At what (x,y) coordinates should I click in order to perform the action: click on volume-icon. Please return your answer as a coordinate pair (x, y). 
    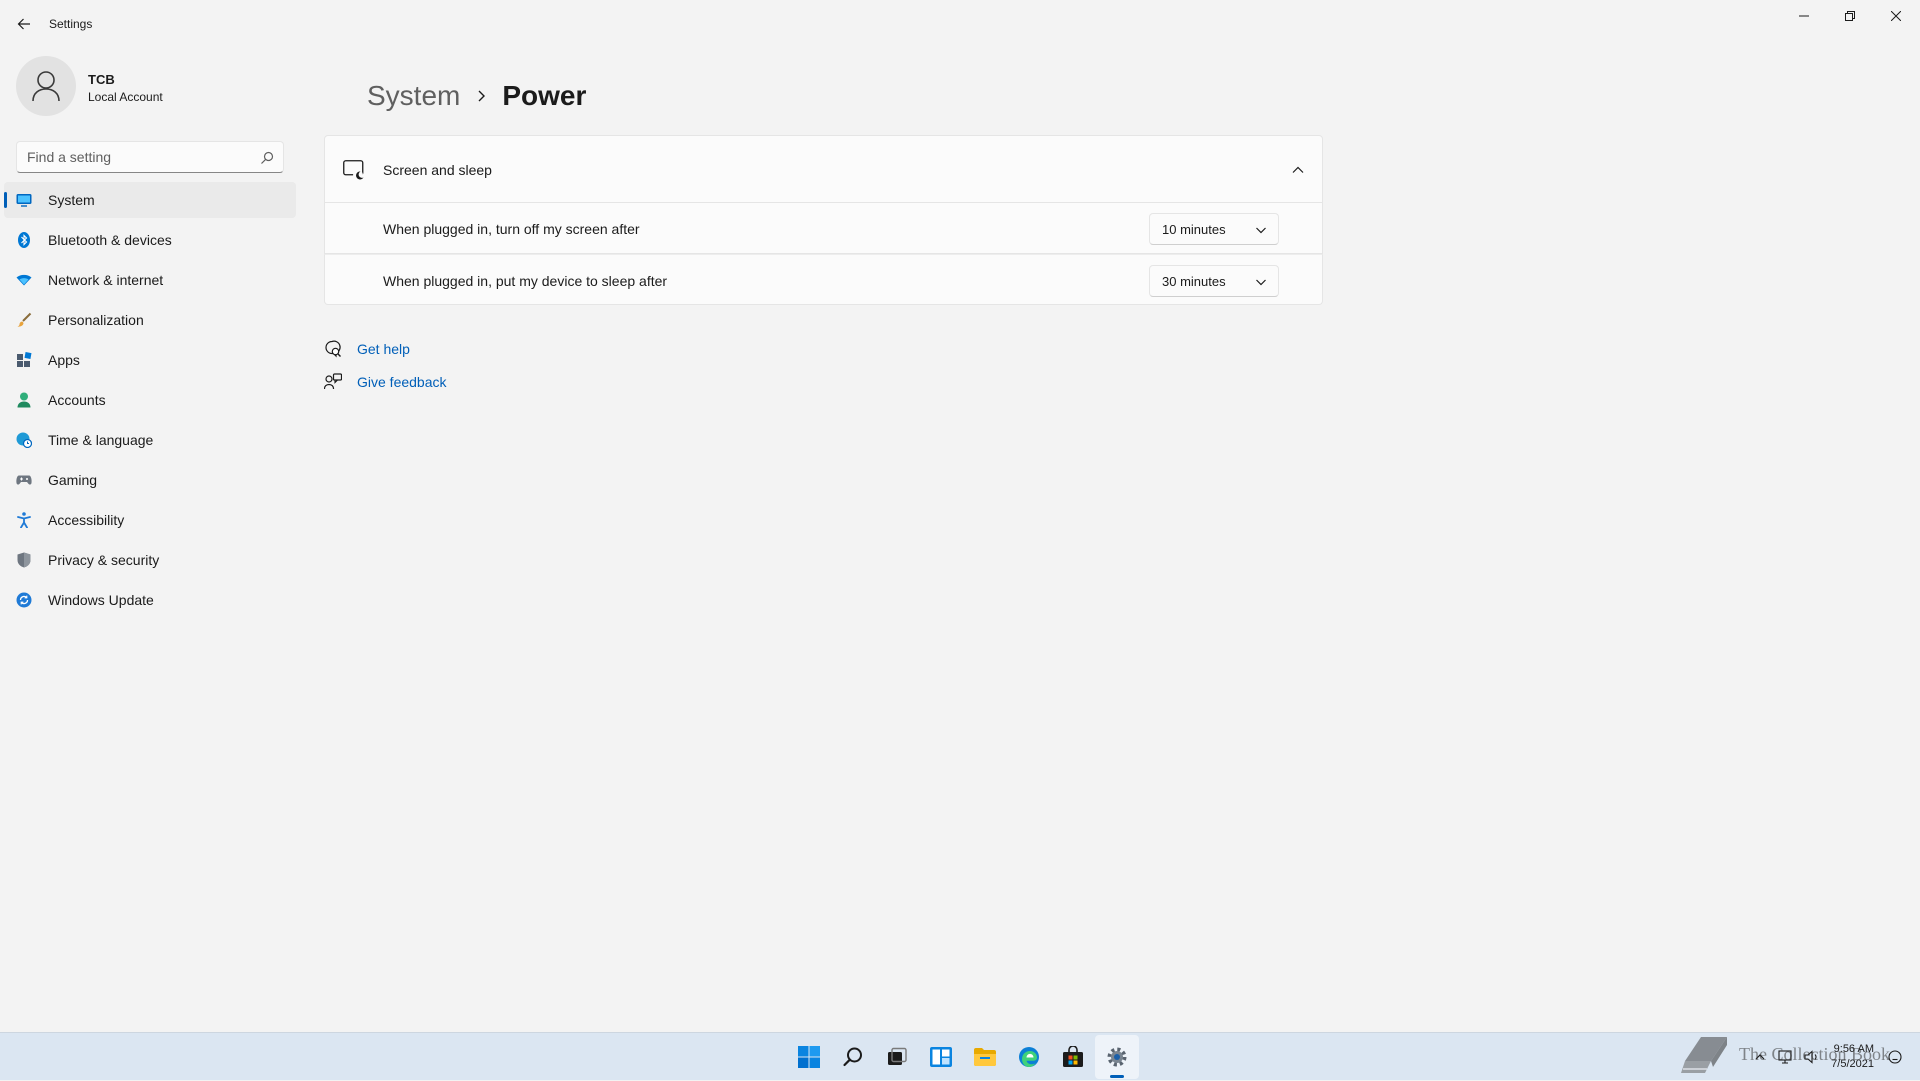
    Looking at the image, I should click on (1812, 1057).